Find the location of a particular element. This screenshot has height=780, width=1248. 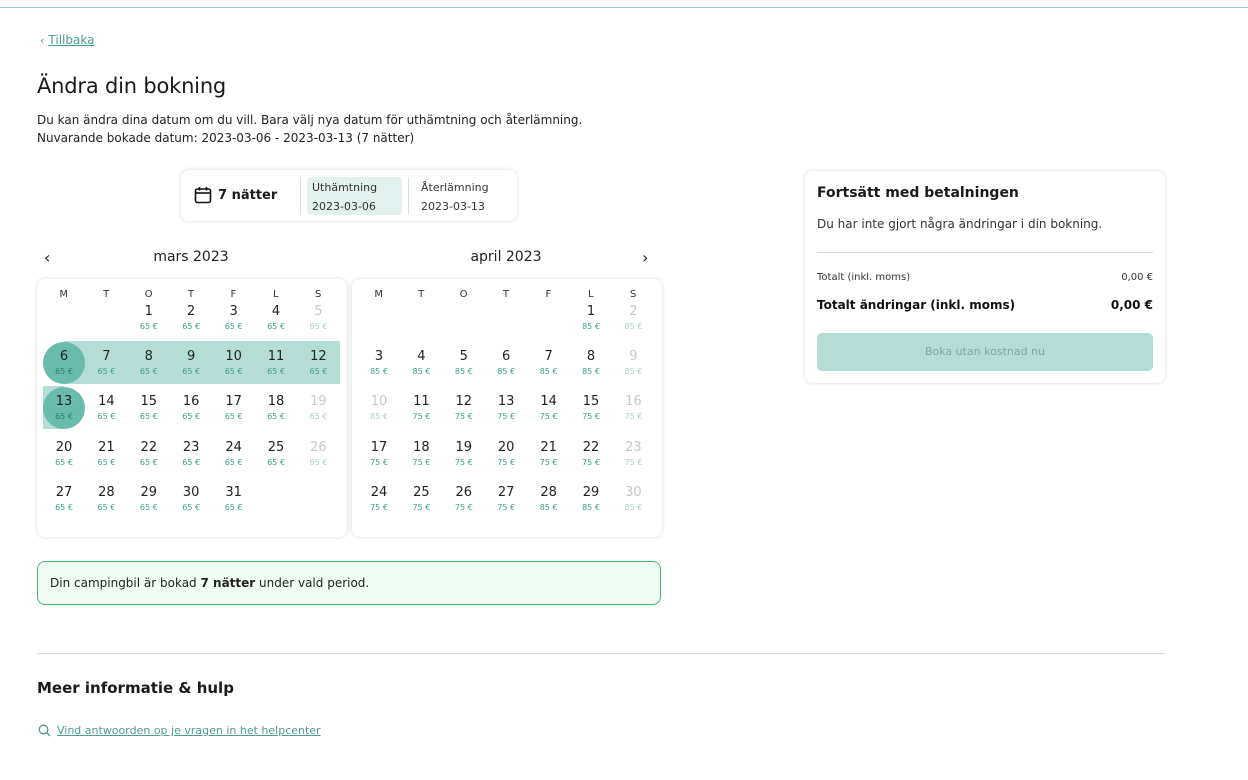

calendar-day: 6 85 € is located at coordinates (506, 363).